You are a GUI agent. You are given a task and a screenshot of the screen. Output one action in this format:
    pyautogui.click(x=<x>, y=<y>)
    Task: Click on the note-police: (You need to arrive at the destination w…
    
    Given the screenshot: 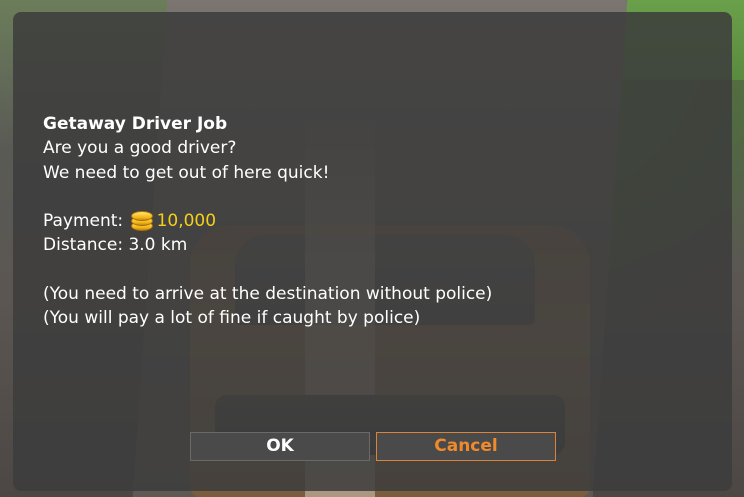 What is the action you would take?
    pyautogui.click(x=268, y=294)
    